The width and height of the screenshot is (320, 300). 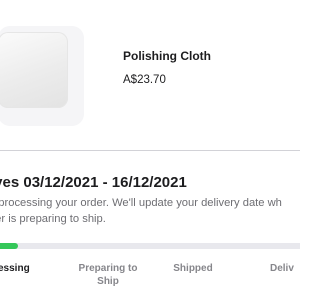 I want to click on product-name: Polishing Cloth, so click(x=167, y=56).